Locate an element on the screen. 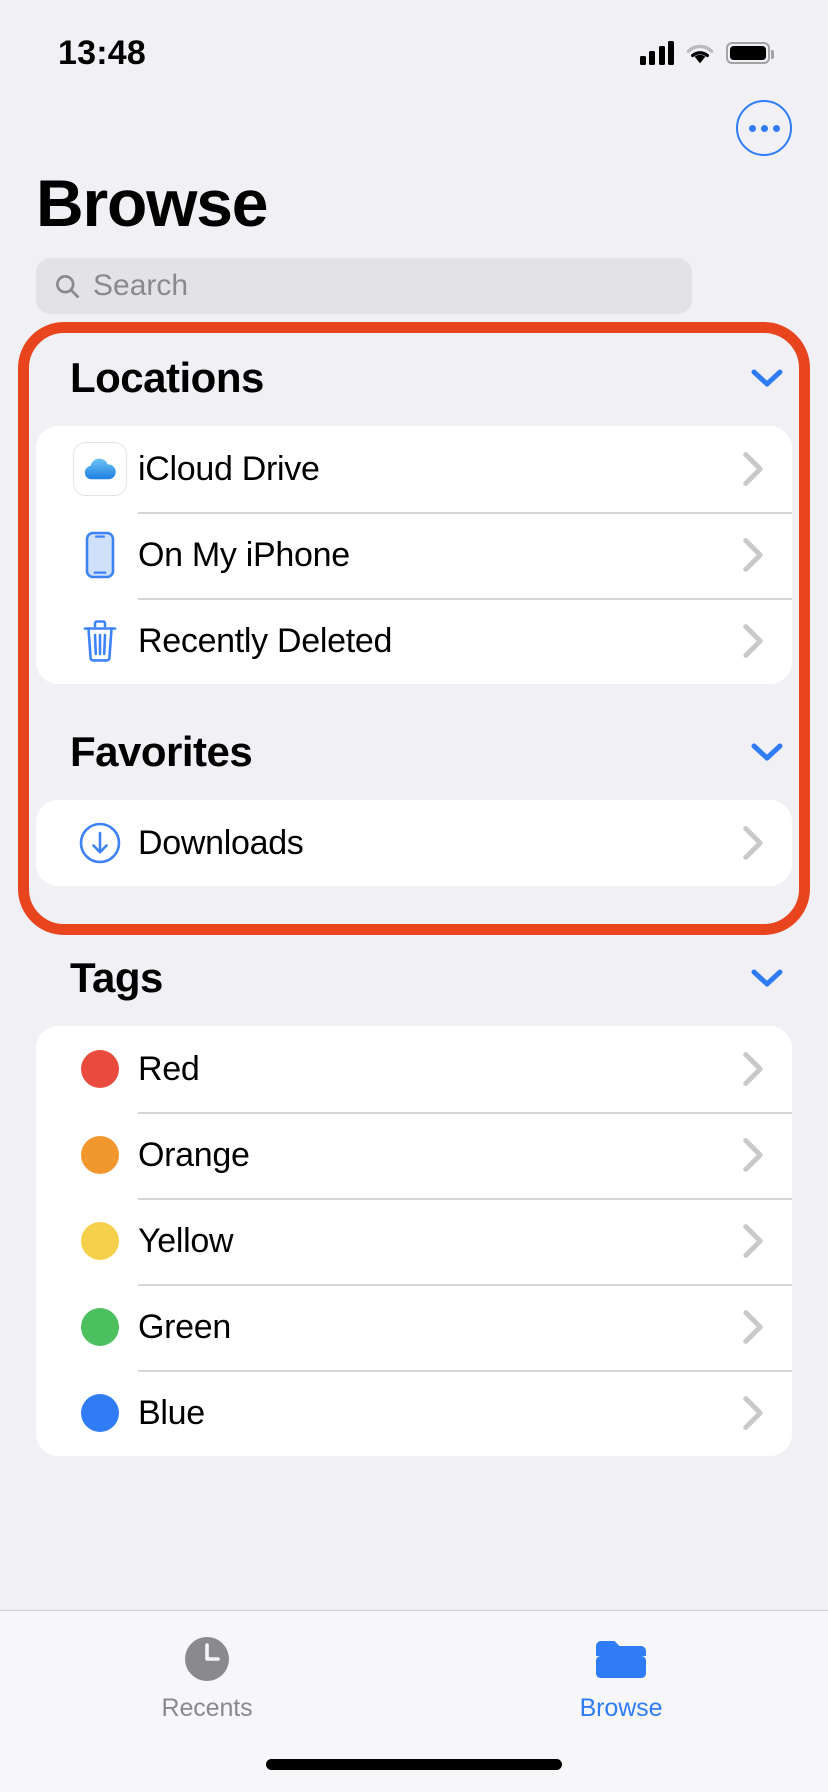  status-bar-time: 13:48 is located at coordinates (102, 52).